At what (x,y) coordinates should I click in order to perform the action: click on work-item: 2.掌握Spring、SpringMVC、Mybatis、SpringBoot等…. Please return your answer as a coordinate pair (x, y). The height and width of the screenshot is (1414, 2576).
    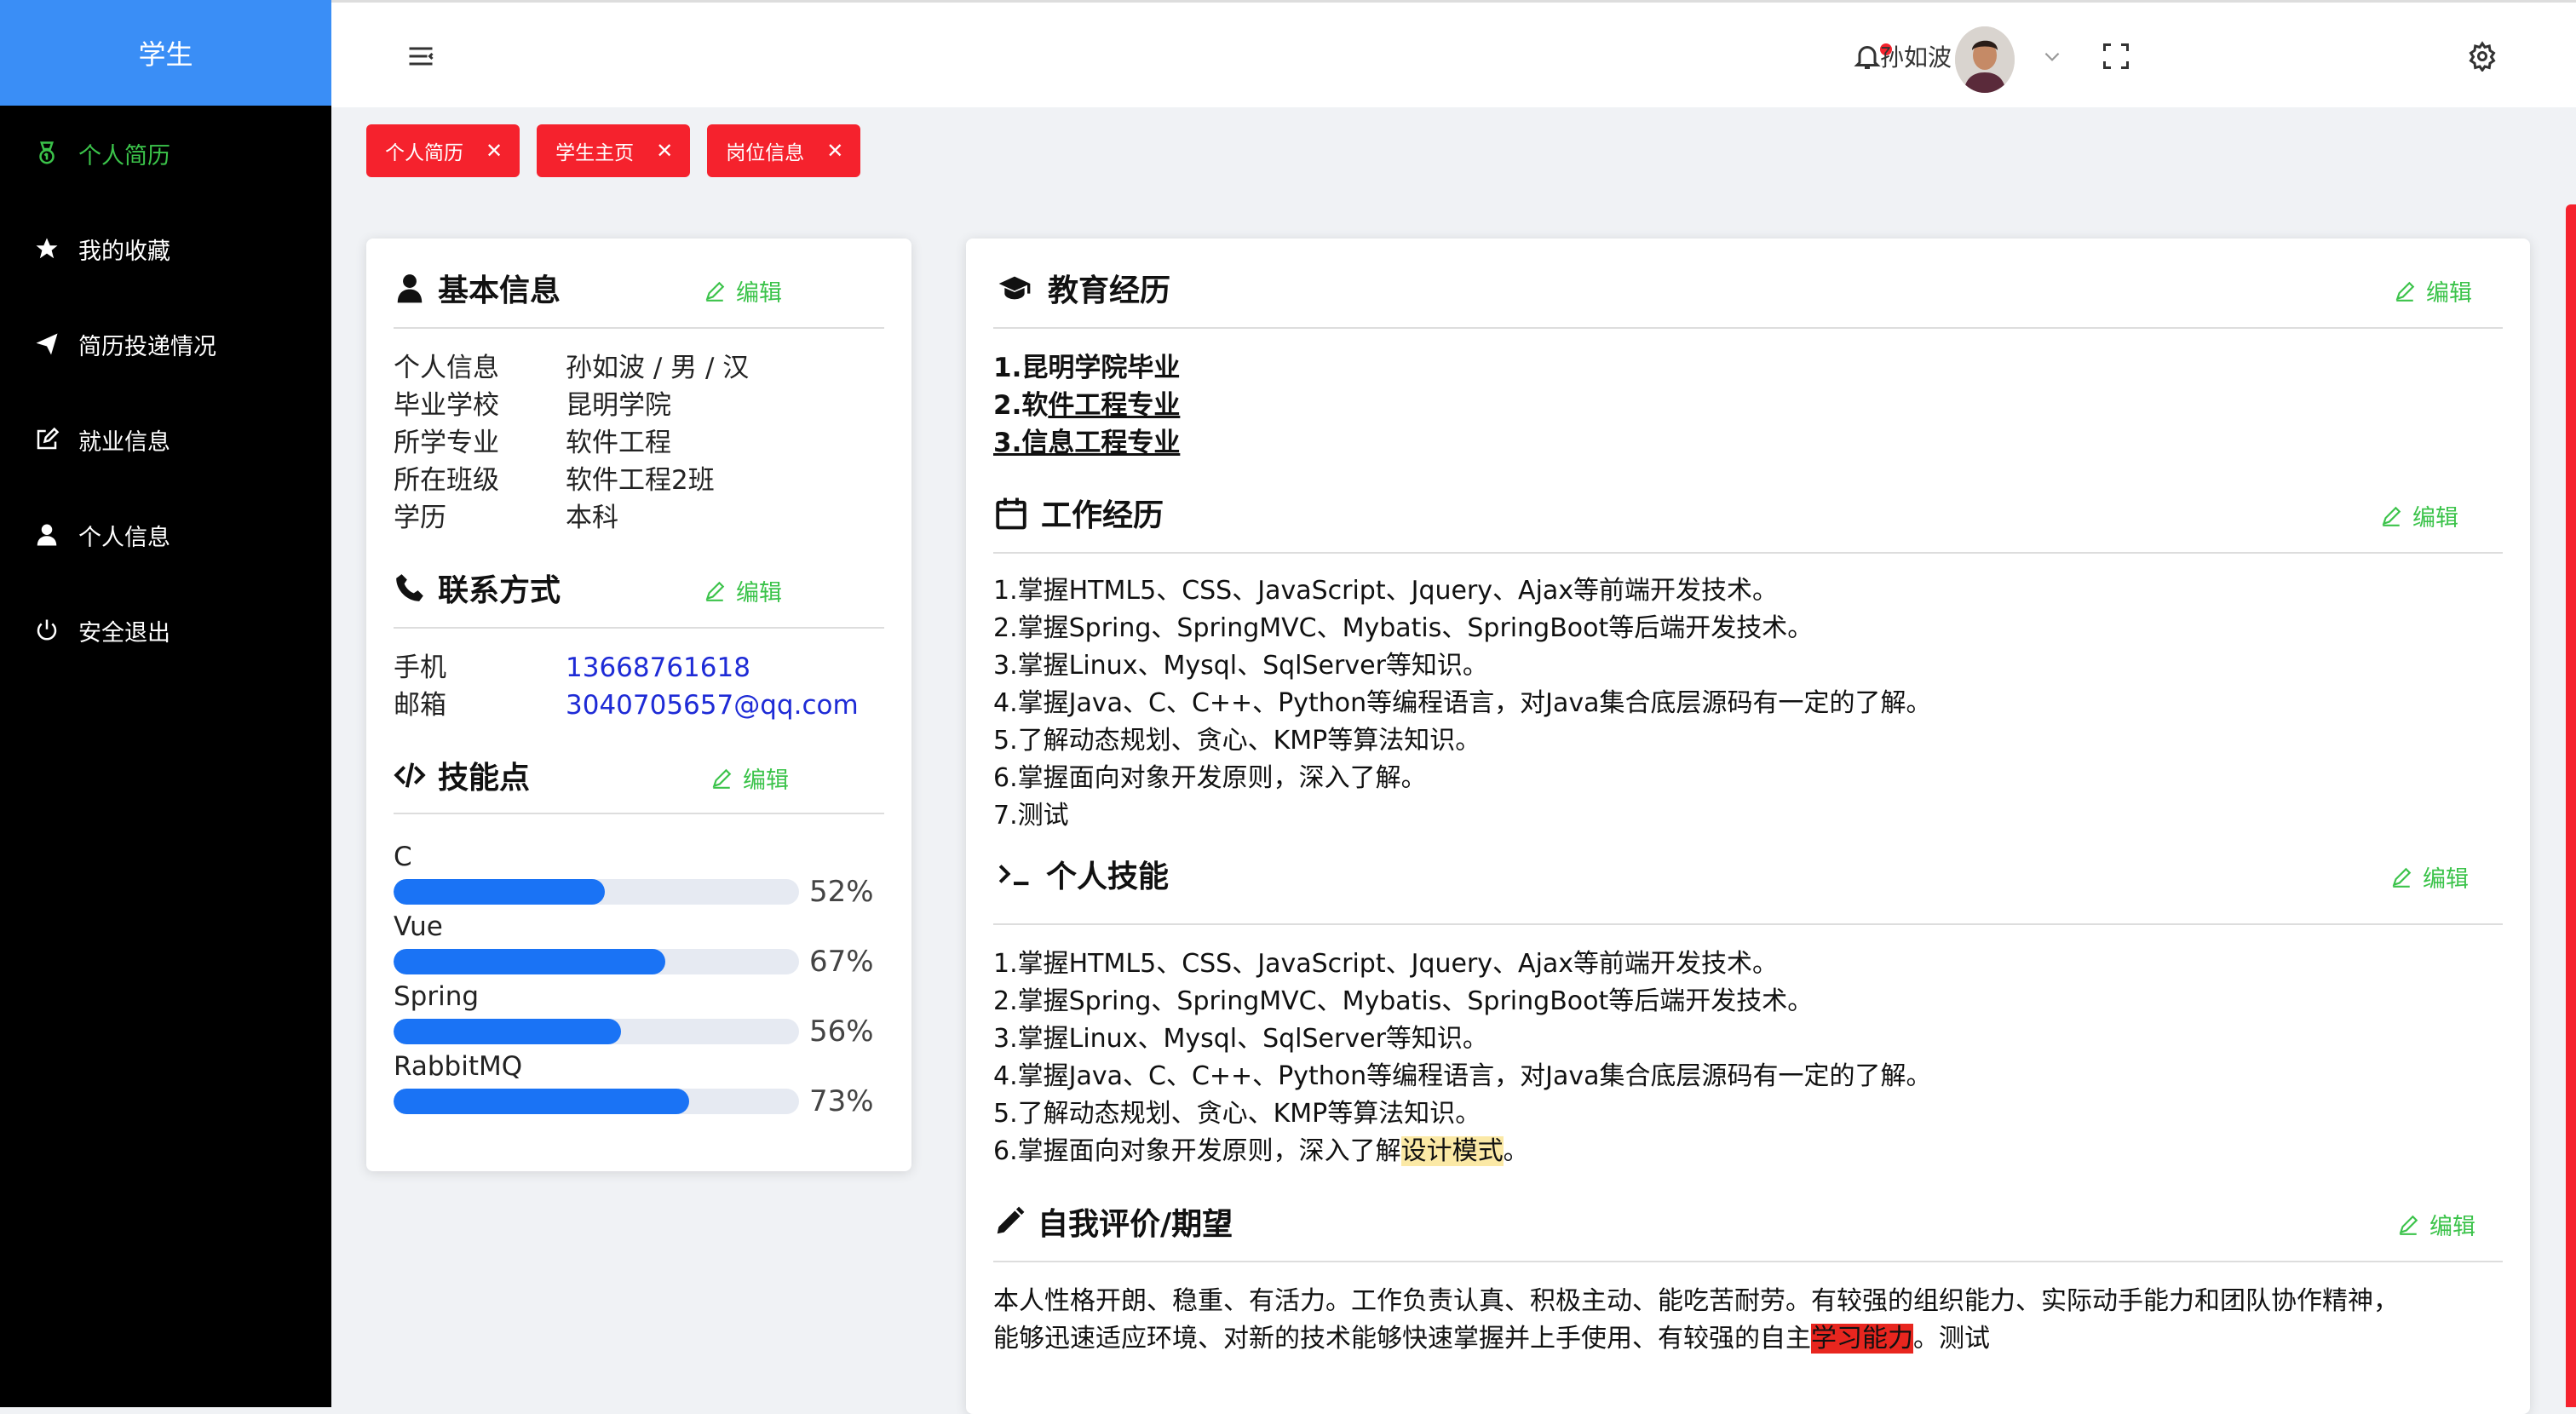
    Looking at the image, I should click on (1403, 628).